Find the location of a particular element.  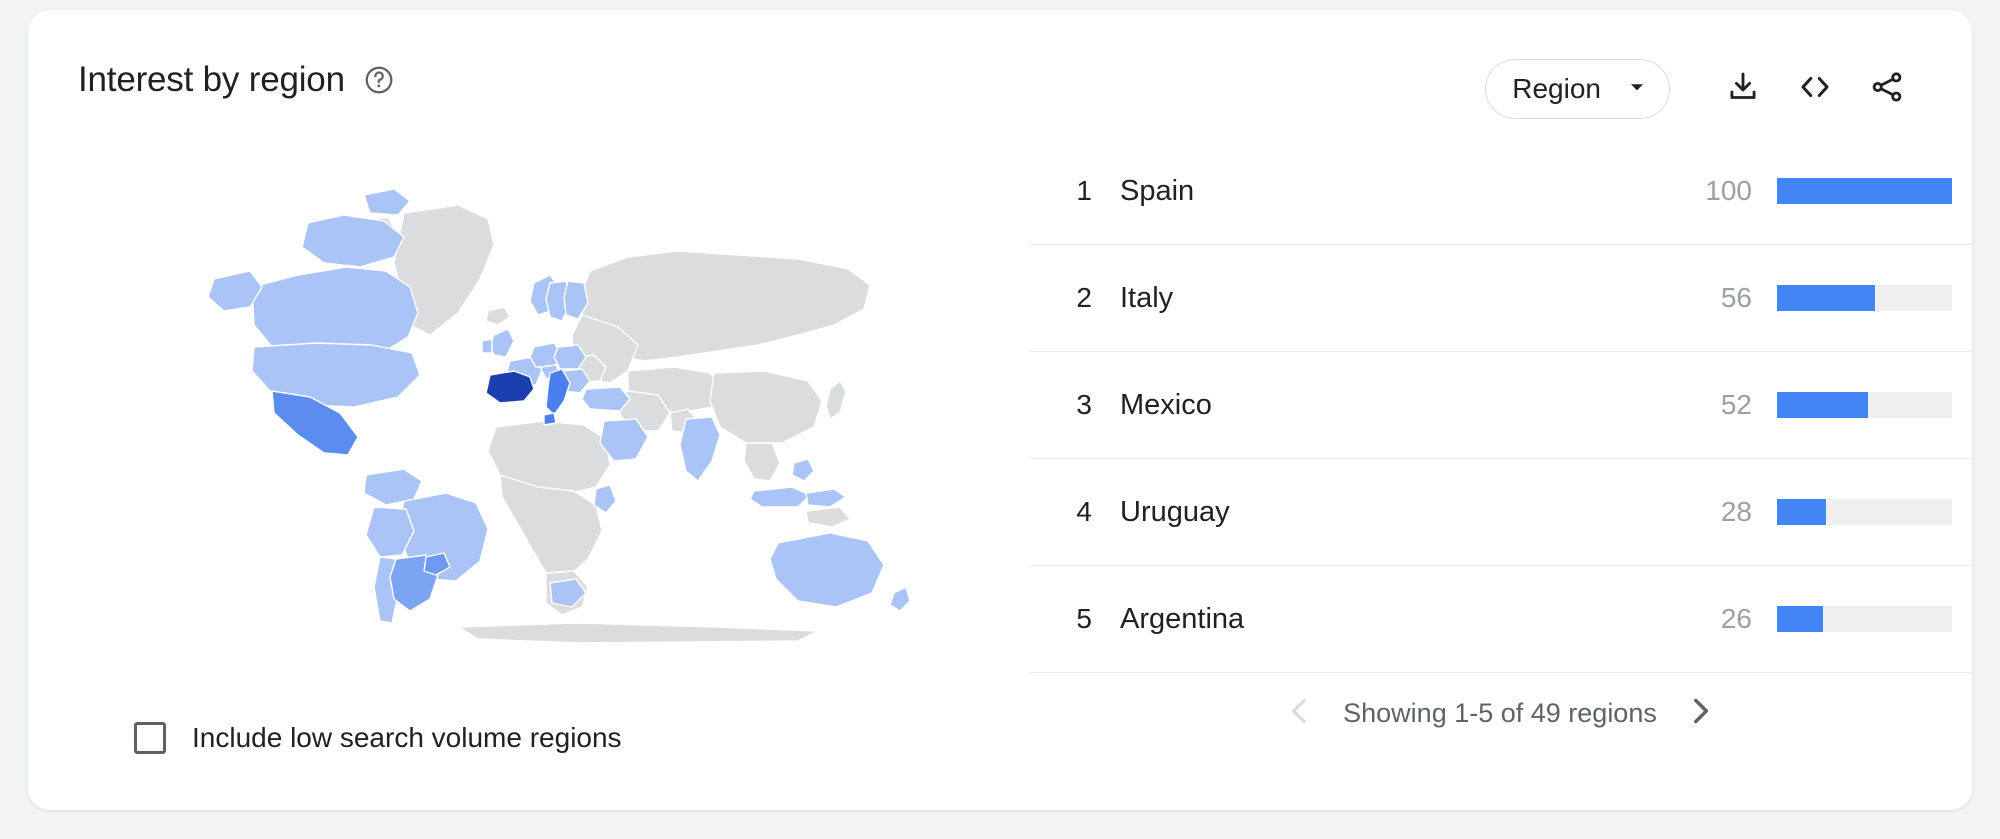

title-group: Interest by region is located at coordinates (236, 80).